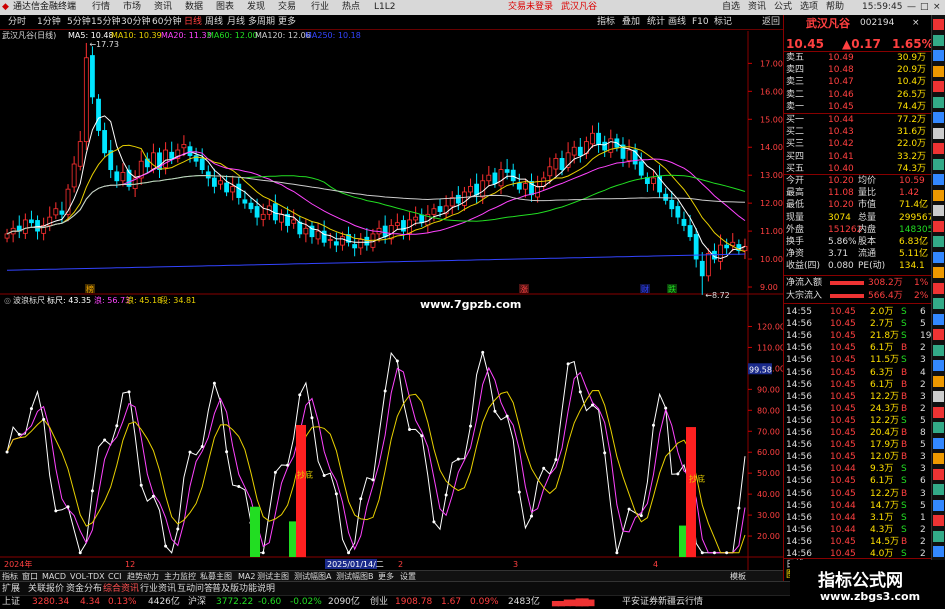  I want to click on index-sh-label: 上证, so click(11, 602).